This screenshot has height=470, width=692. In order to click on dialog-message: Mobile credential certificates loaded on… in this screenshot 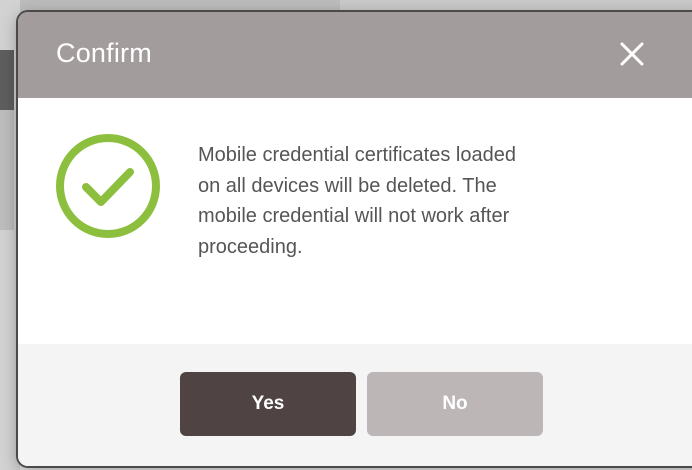, I will do `click(357, 201)`.